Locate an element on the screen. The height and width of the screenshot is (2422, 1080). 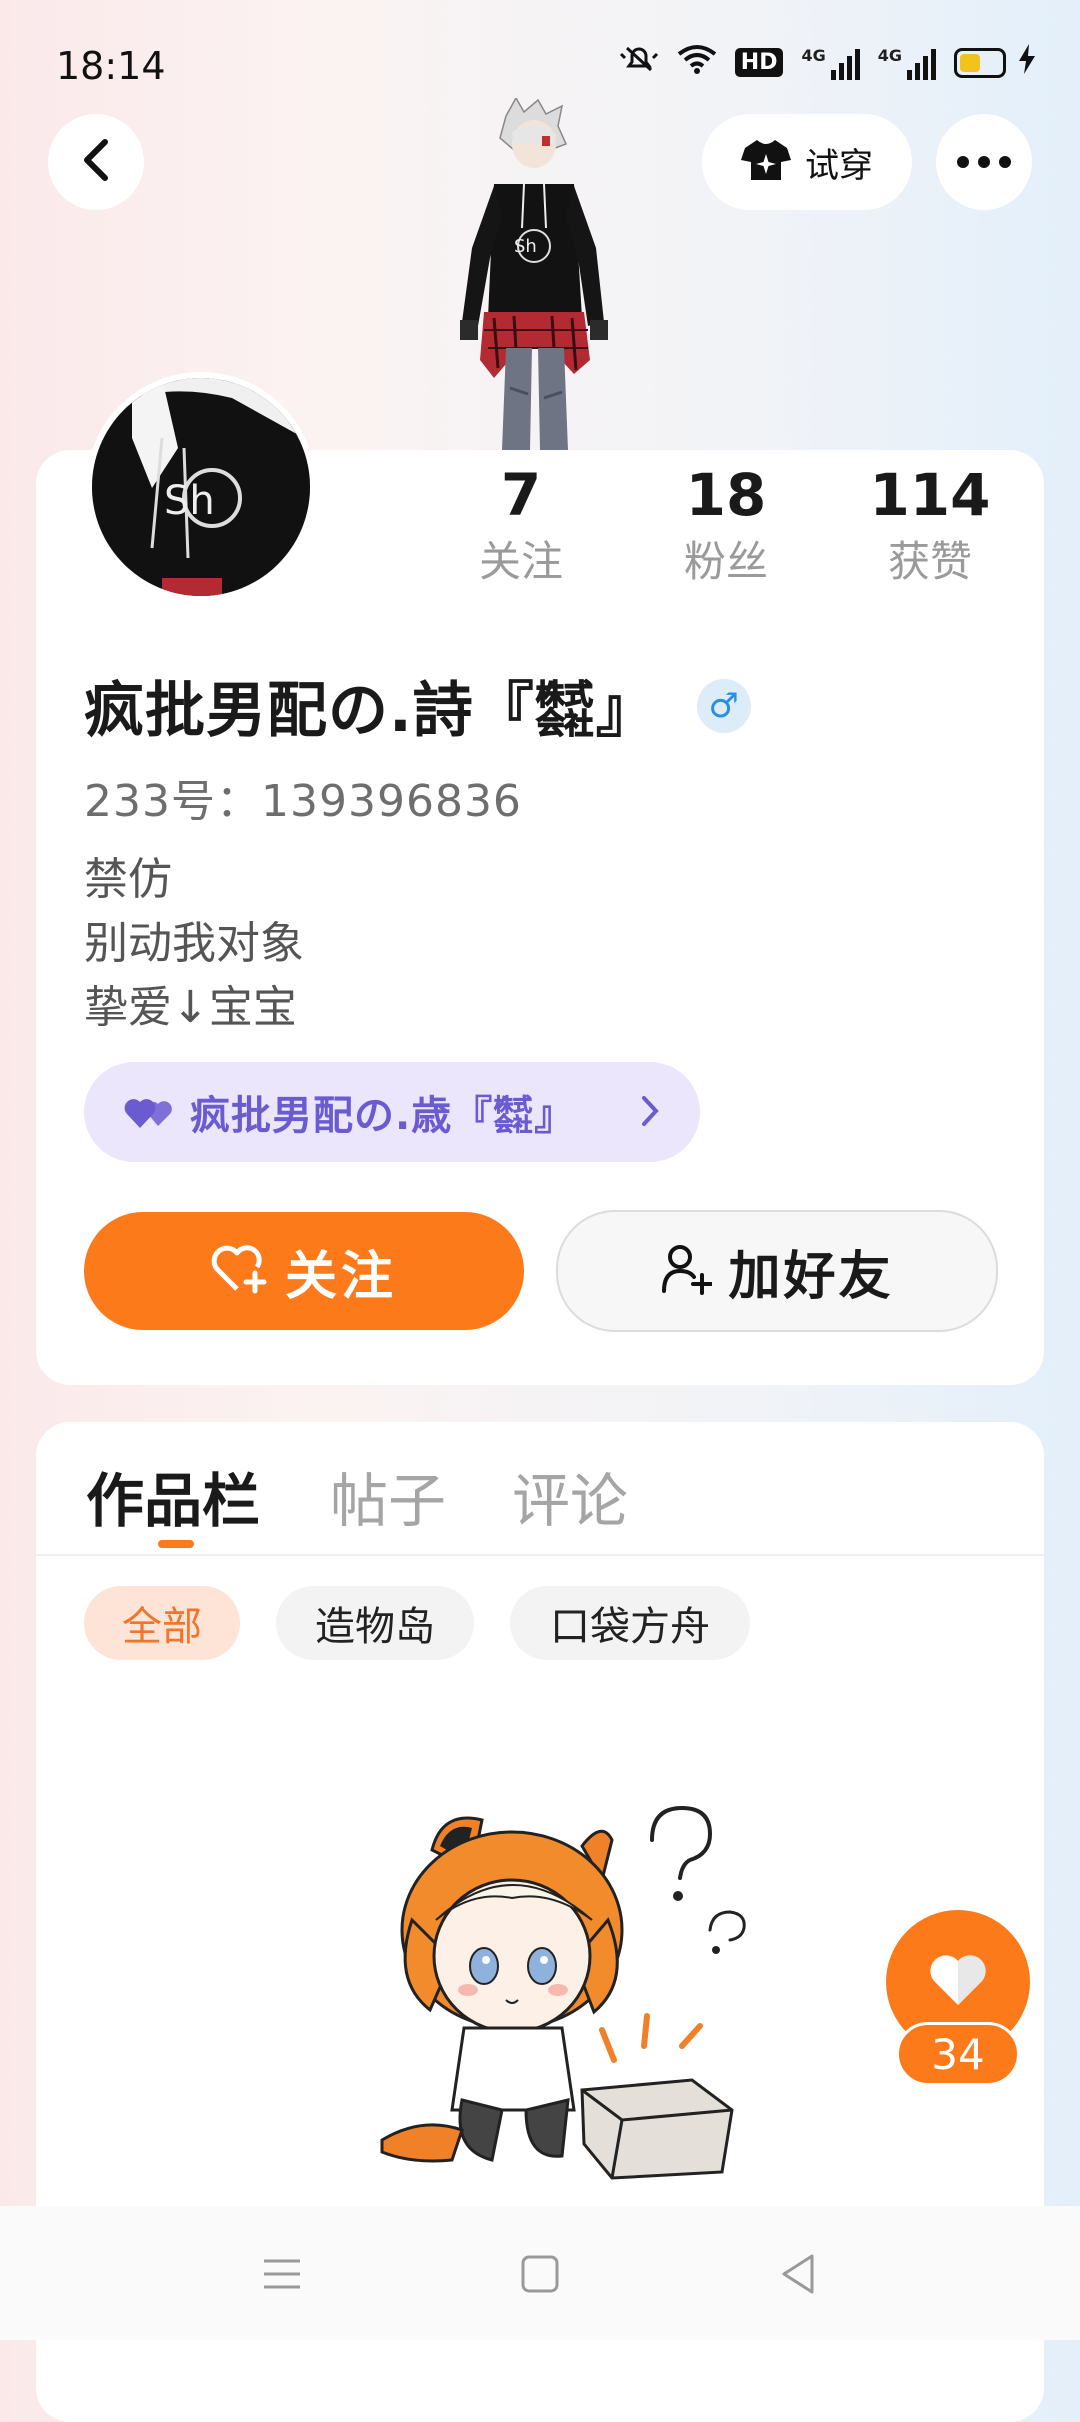
hd-voice-badge: HD is located at coordinates (759, 62).